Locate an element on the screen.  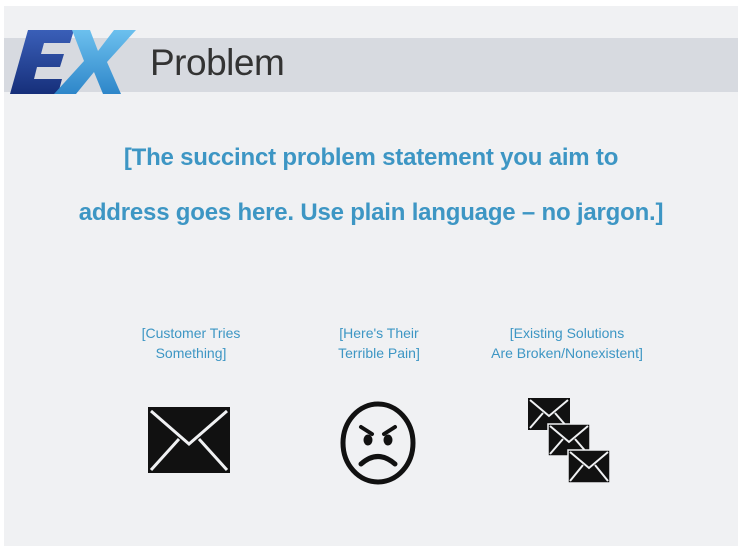
envelope-icon is located at coordinates (189, 440).